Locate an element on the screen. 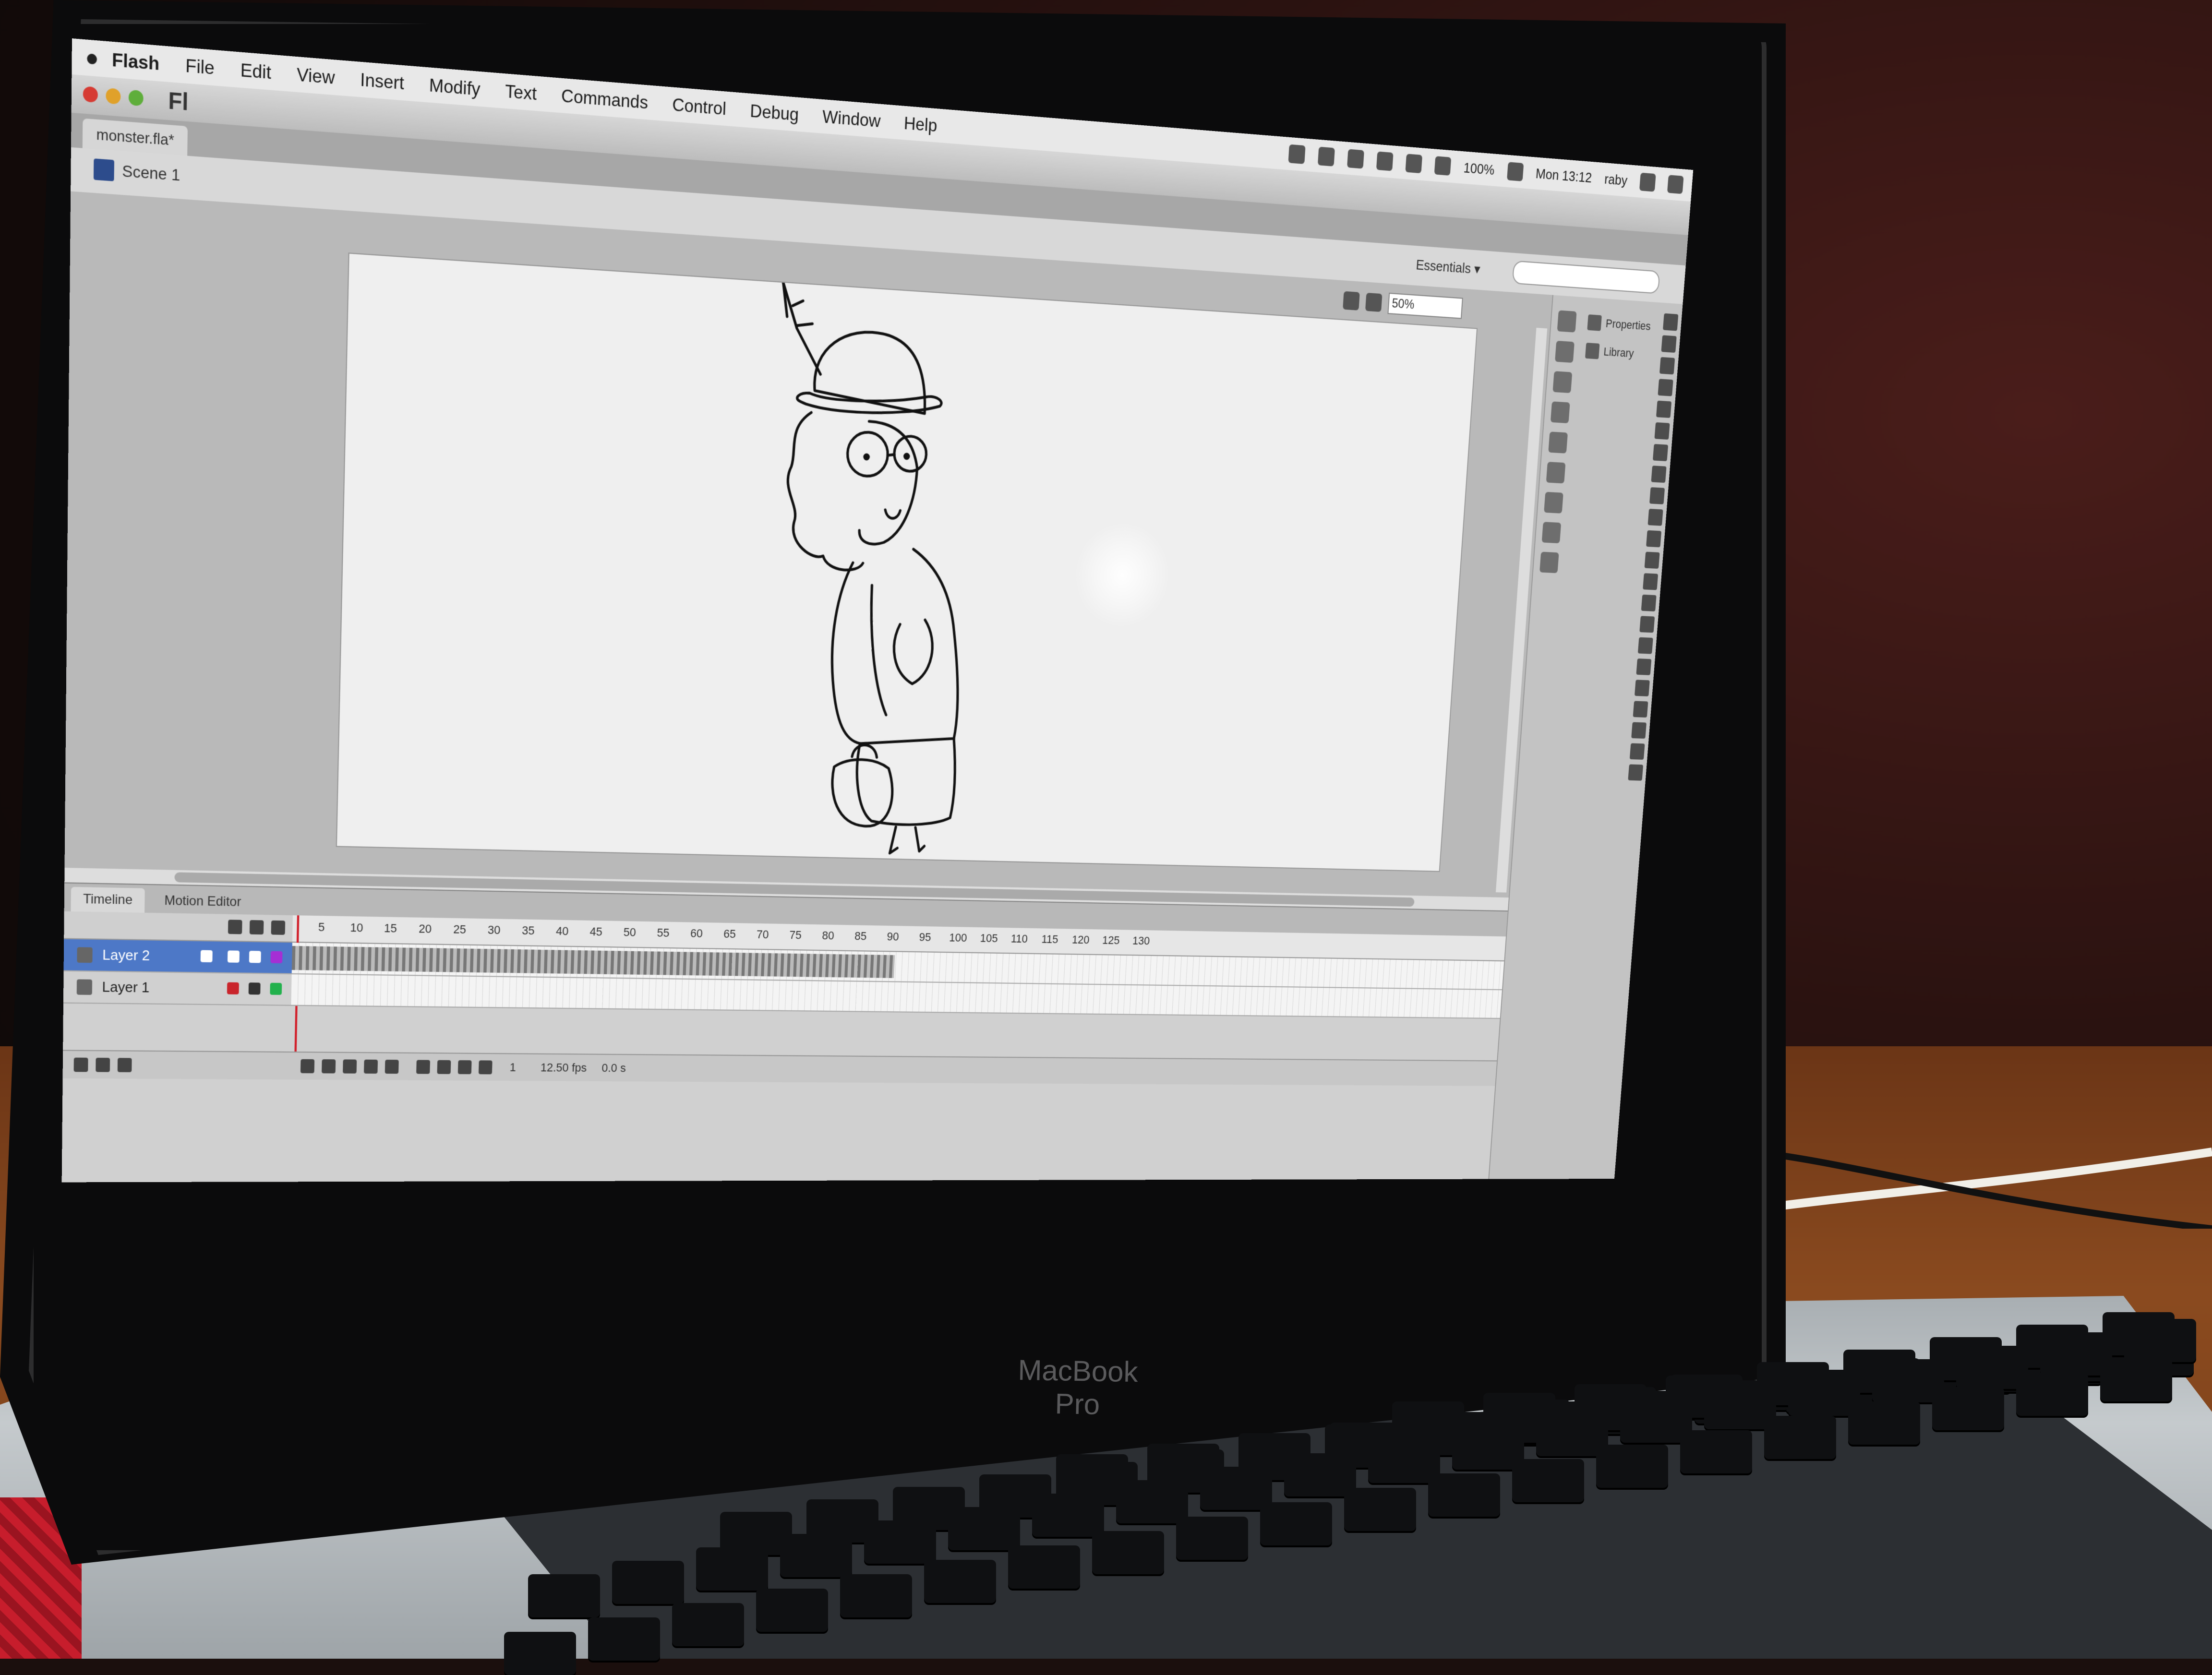  step-back-icon is located at coordinates (329, 1066).